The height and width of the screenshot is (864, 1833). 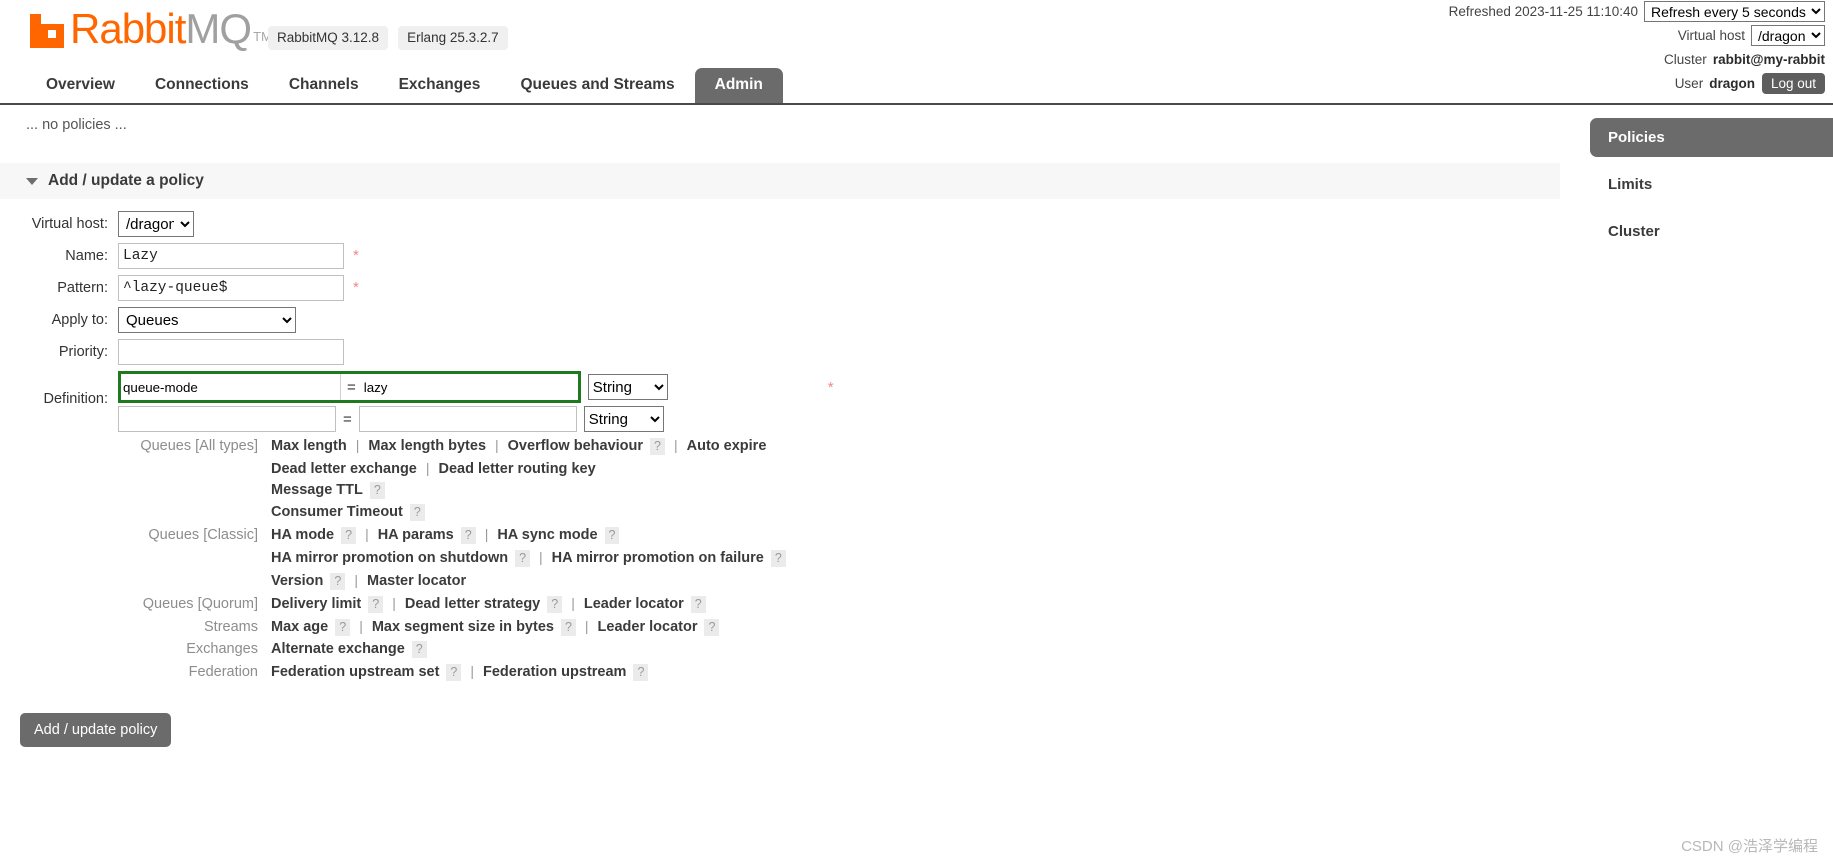 I want to click on definition-field-label: Definition:, so click(x=75, y=399).